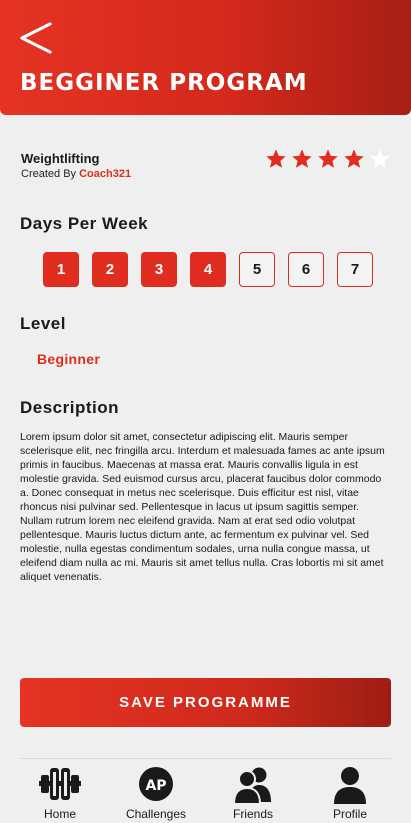 The image size is (411, 823). What do you see at coordinates (61, 269) in the screenshot?
I see `day-button-1: 1` at bounding box center [61, 269].